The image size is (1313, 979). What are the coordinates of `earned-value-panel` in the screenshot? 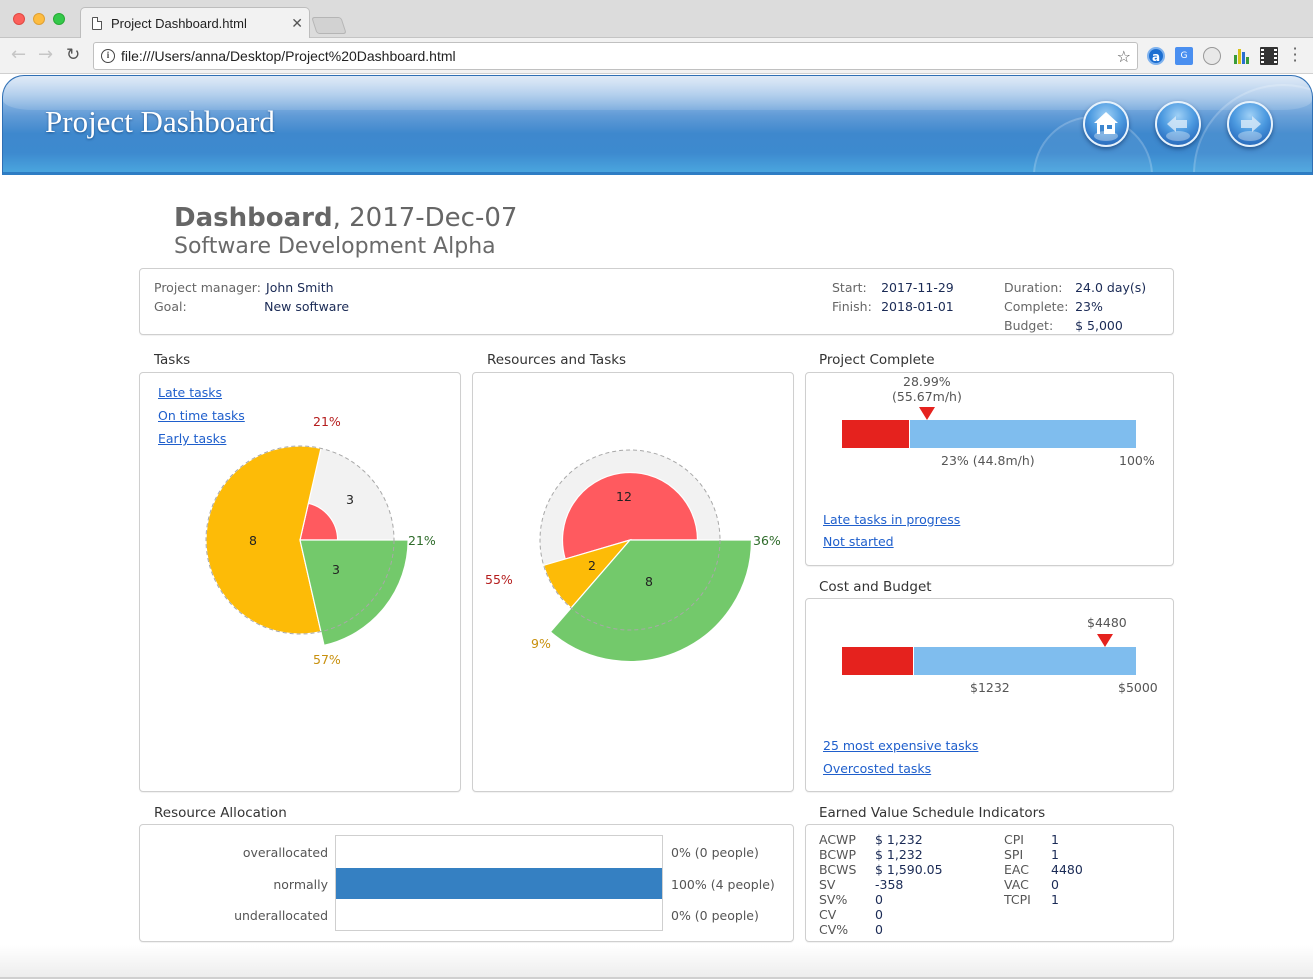 It's located at (989, 883).